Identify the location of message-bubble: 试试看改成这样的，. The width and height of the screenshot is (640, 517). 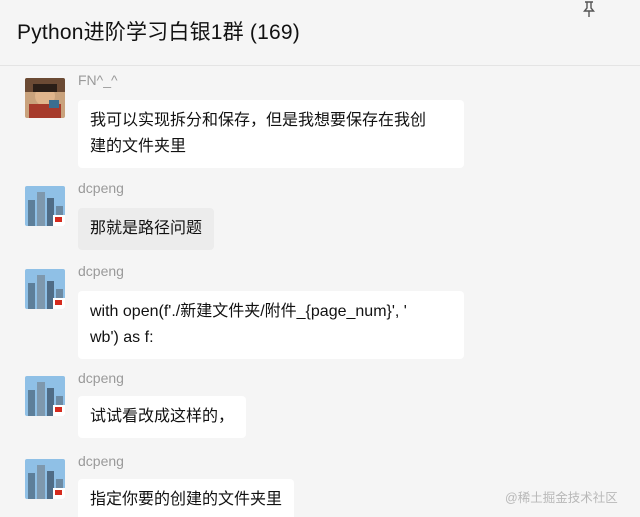
(162, 417).